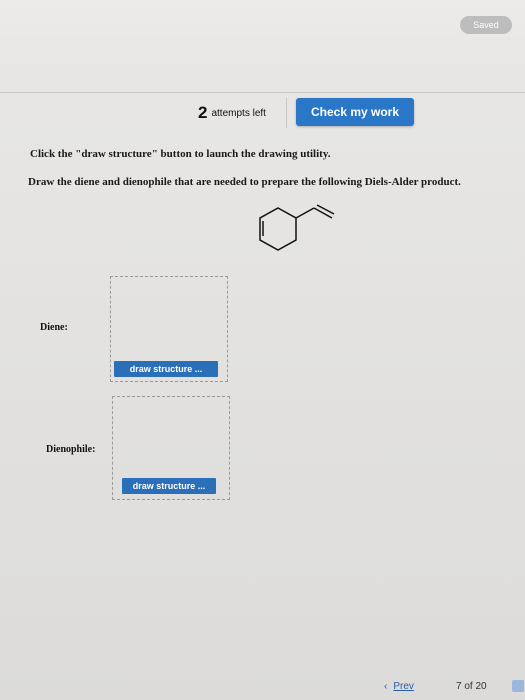  Describe the element at coordinates (54, 327) in the screenshot. I see `diene-label: Diene:` at that location.